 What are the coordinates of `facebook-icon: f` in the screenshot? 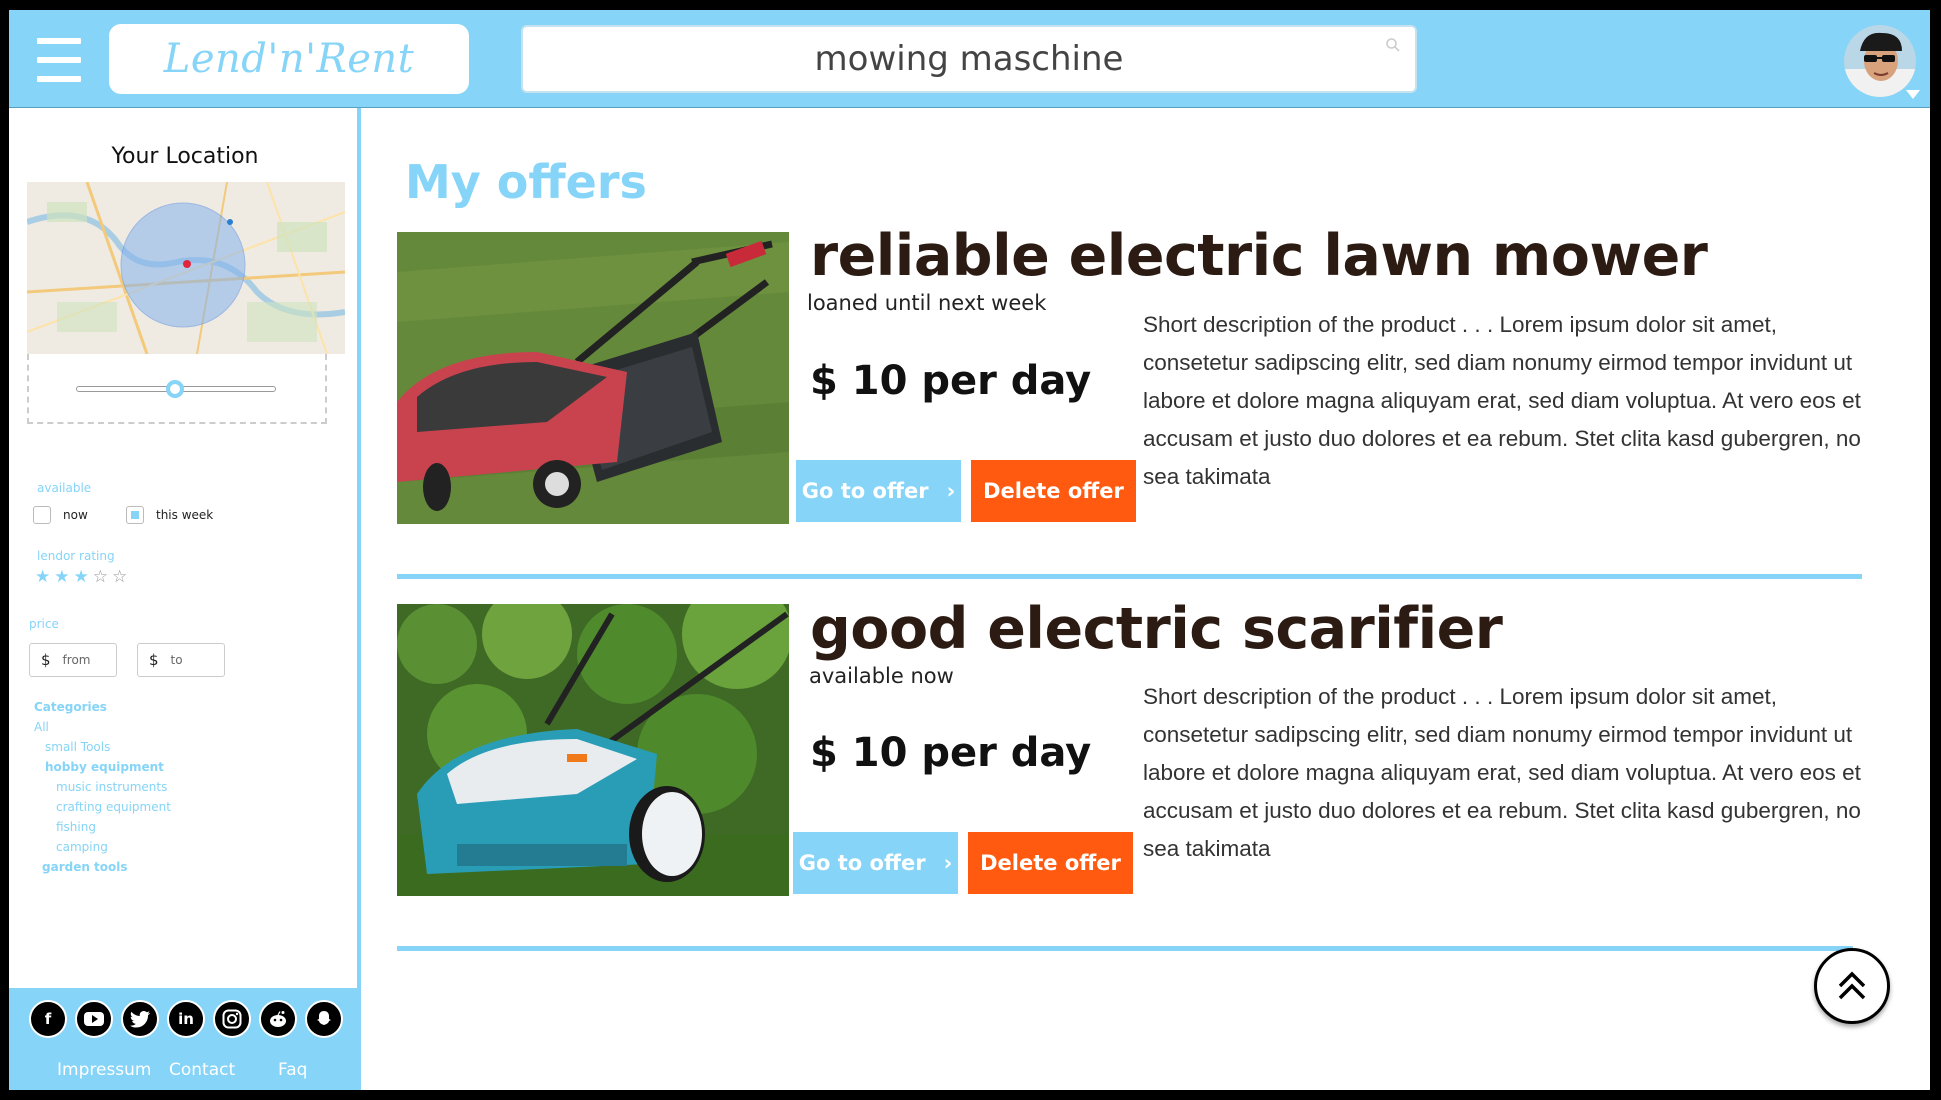 It's located at (48, 1019).